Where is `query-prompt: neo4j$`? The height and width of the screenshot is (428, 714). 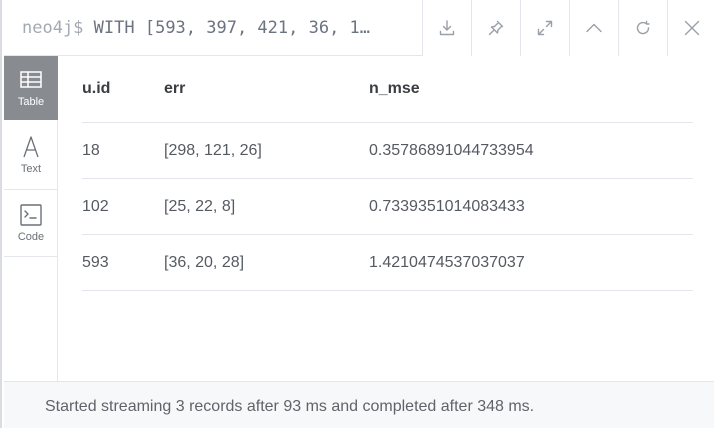
query-prompt: neo4j$ is located at coordinates (53, 28).